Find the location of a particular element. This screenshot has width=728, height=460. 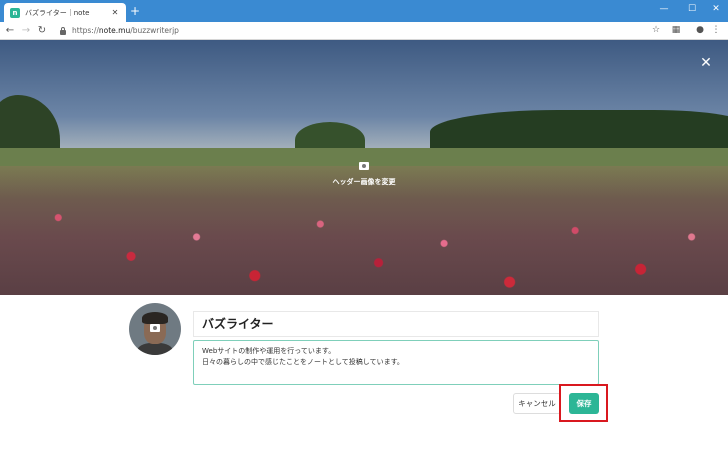

note-favicon-icon: n is located at coordinates (15, 12).